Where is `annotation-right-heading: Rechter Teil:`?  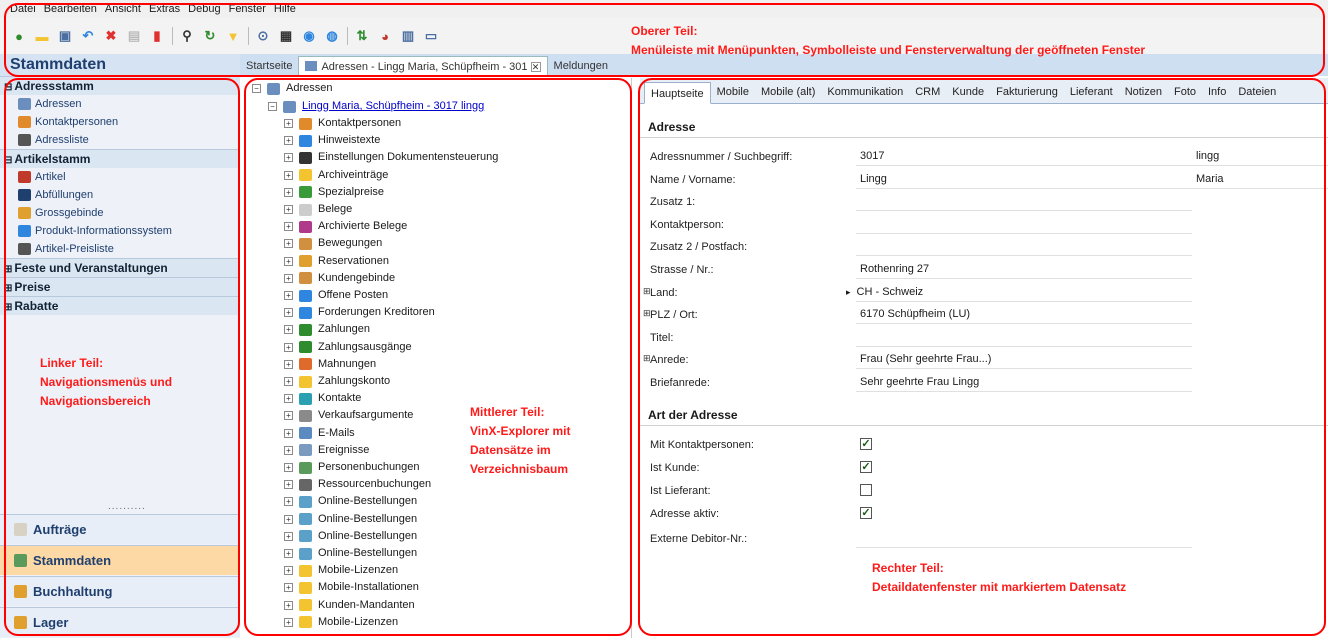
annotation-right-heading: Rechter Teil: is located at coordinates (908, 568).